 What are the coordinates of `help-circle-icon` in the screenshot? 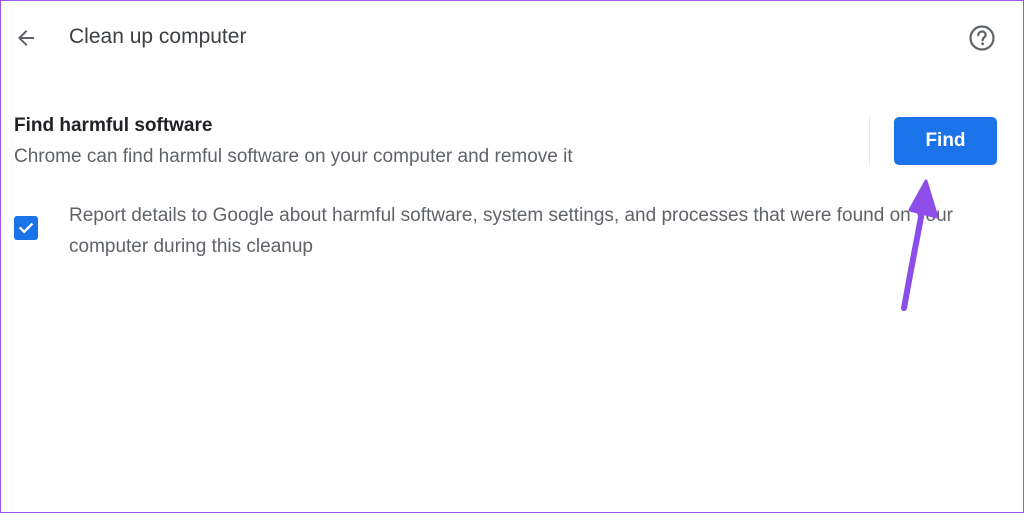 It's located at (982, 38).